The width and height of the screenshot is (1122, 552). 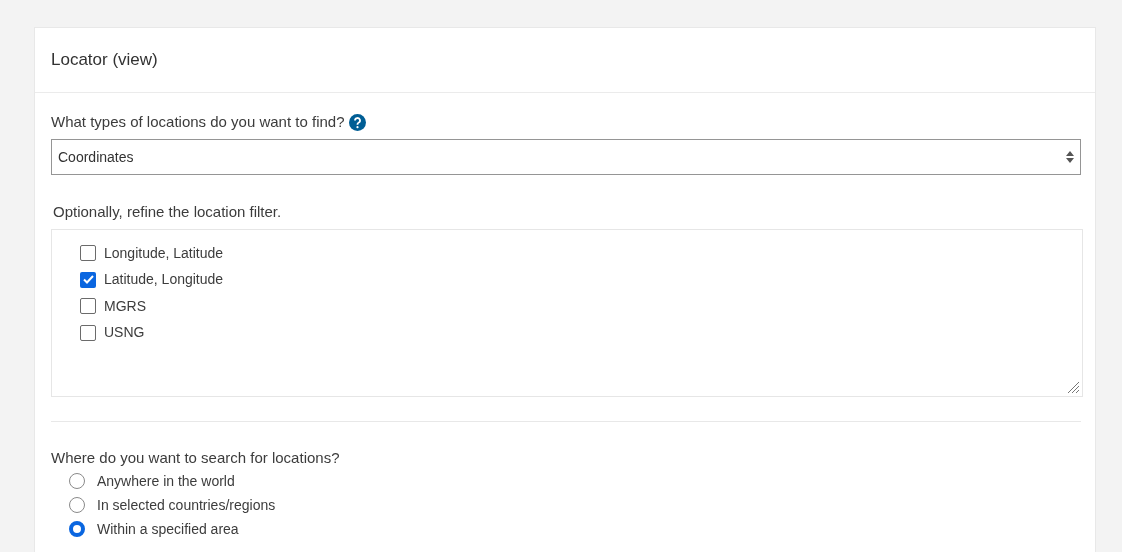 What do you see at coordinates (1070, 157) in the screenshot?
I see `sort-arrows-icon` at bounding box center [1070, 157].